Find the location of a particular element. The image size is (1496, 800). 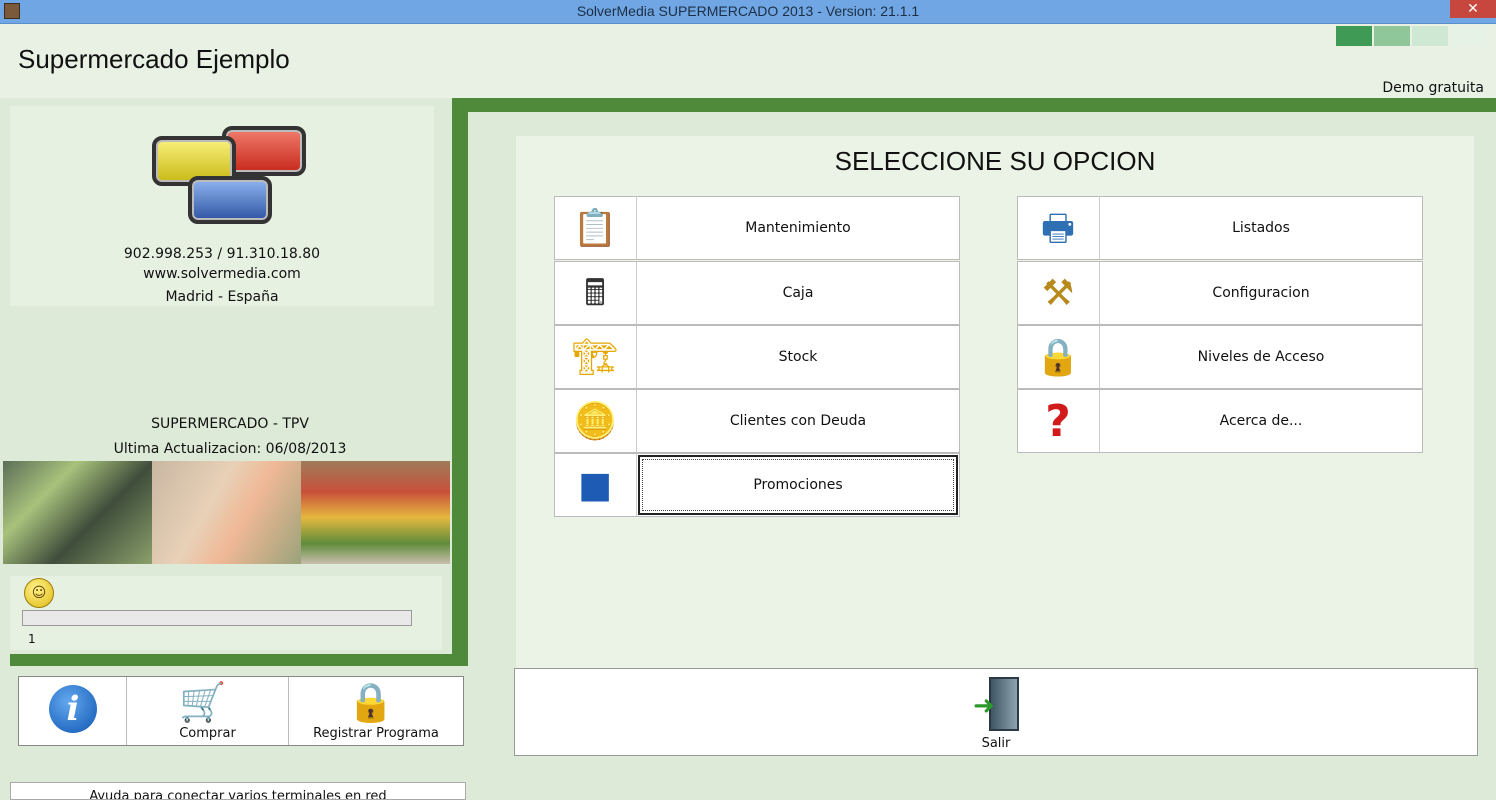

supermarket-photos is located at coordinates (226, 512).